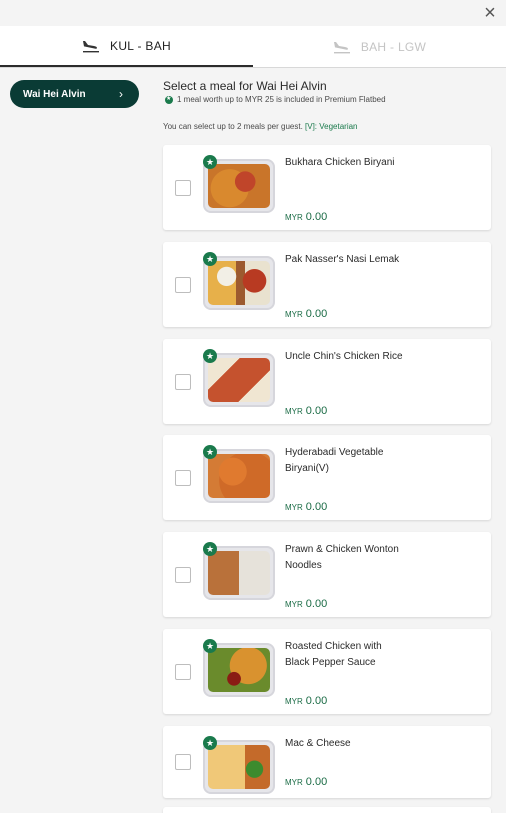 This screenshot has height=813, width=506. What do you see at coordinates (327, 381) in the screenshot?
I see `meal-card: ★ Uncle Chin's Chicken Rice MYR 0.00` at bounding box center [327, 381].